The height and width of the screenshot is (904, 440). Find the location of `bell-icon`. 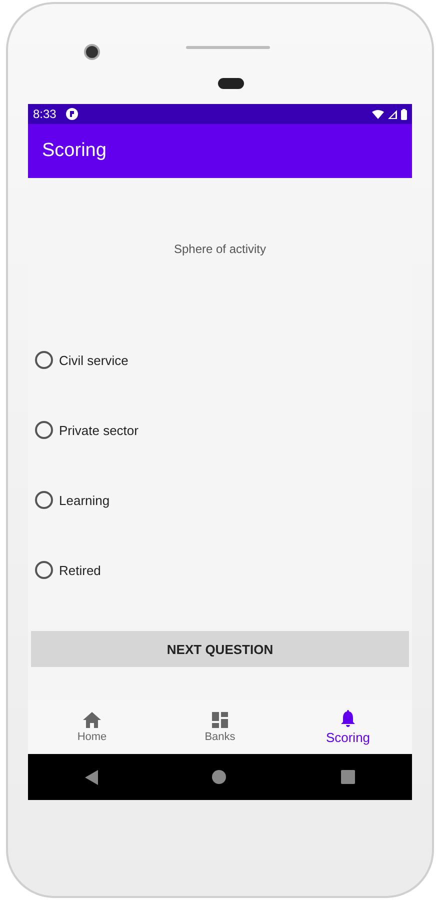

bell-icon is located at coordinates (348, 718).